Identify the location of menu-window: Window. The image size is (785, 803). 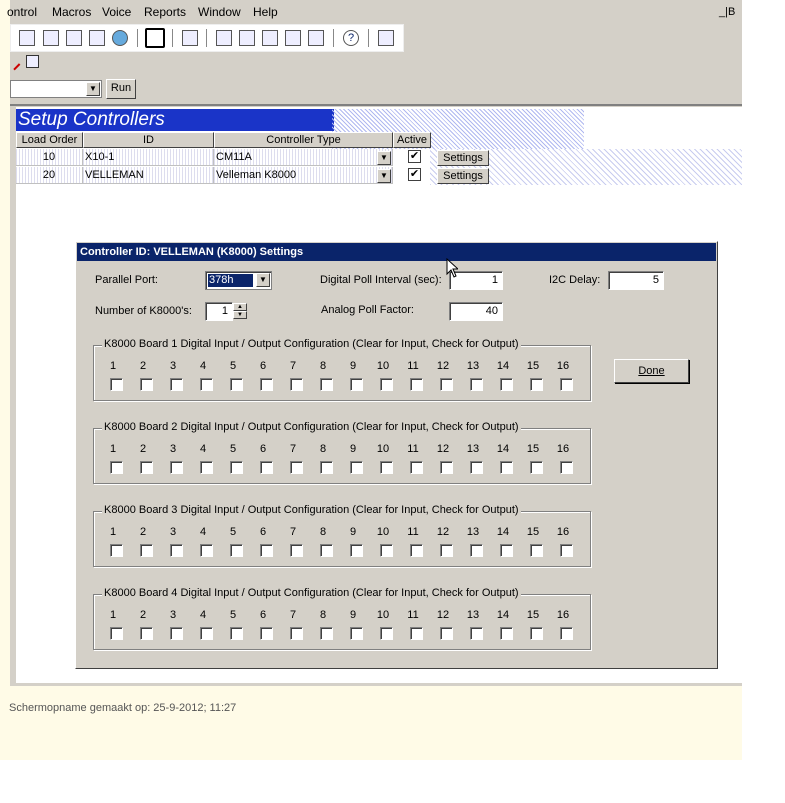
(219, 12).